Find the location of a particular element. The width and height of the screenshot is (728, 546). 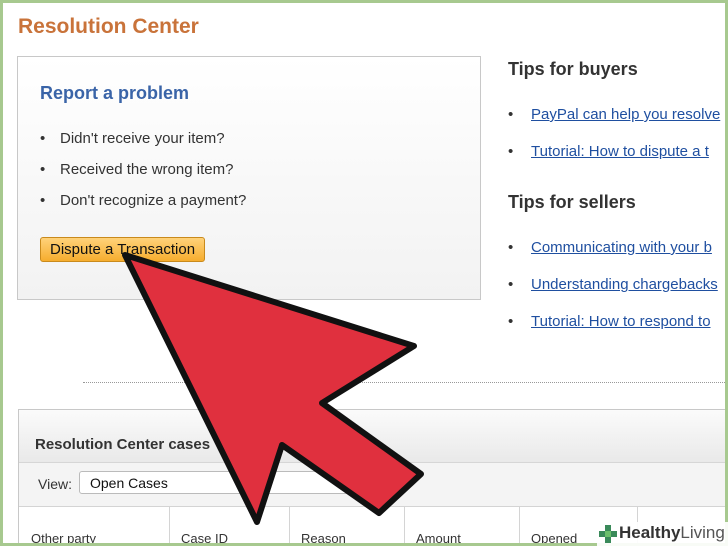

watermark: HealthyLiving is located at coordinates (662, 534).